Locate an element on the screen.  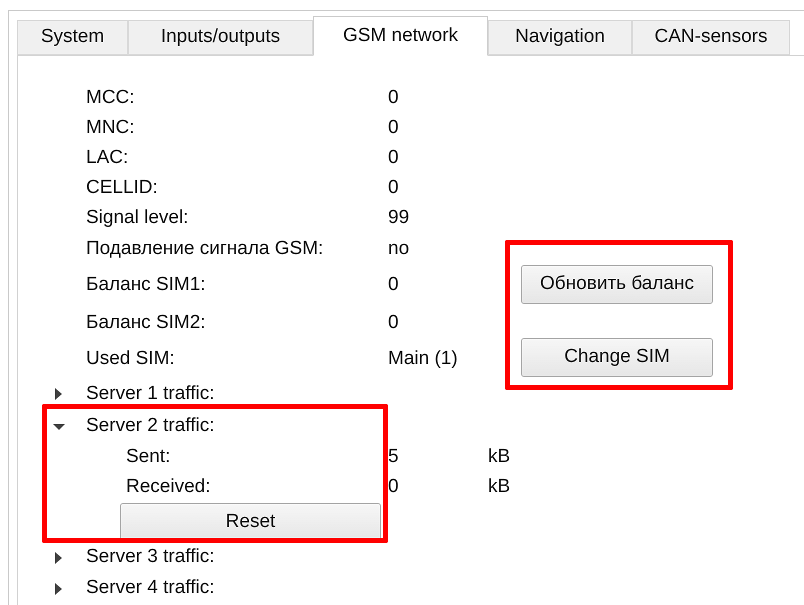
field-label: MNC: is located at coordinates (111, 128).